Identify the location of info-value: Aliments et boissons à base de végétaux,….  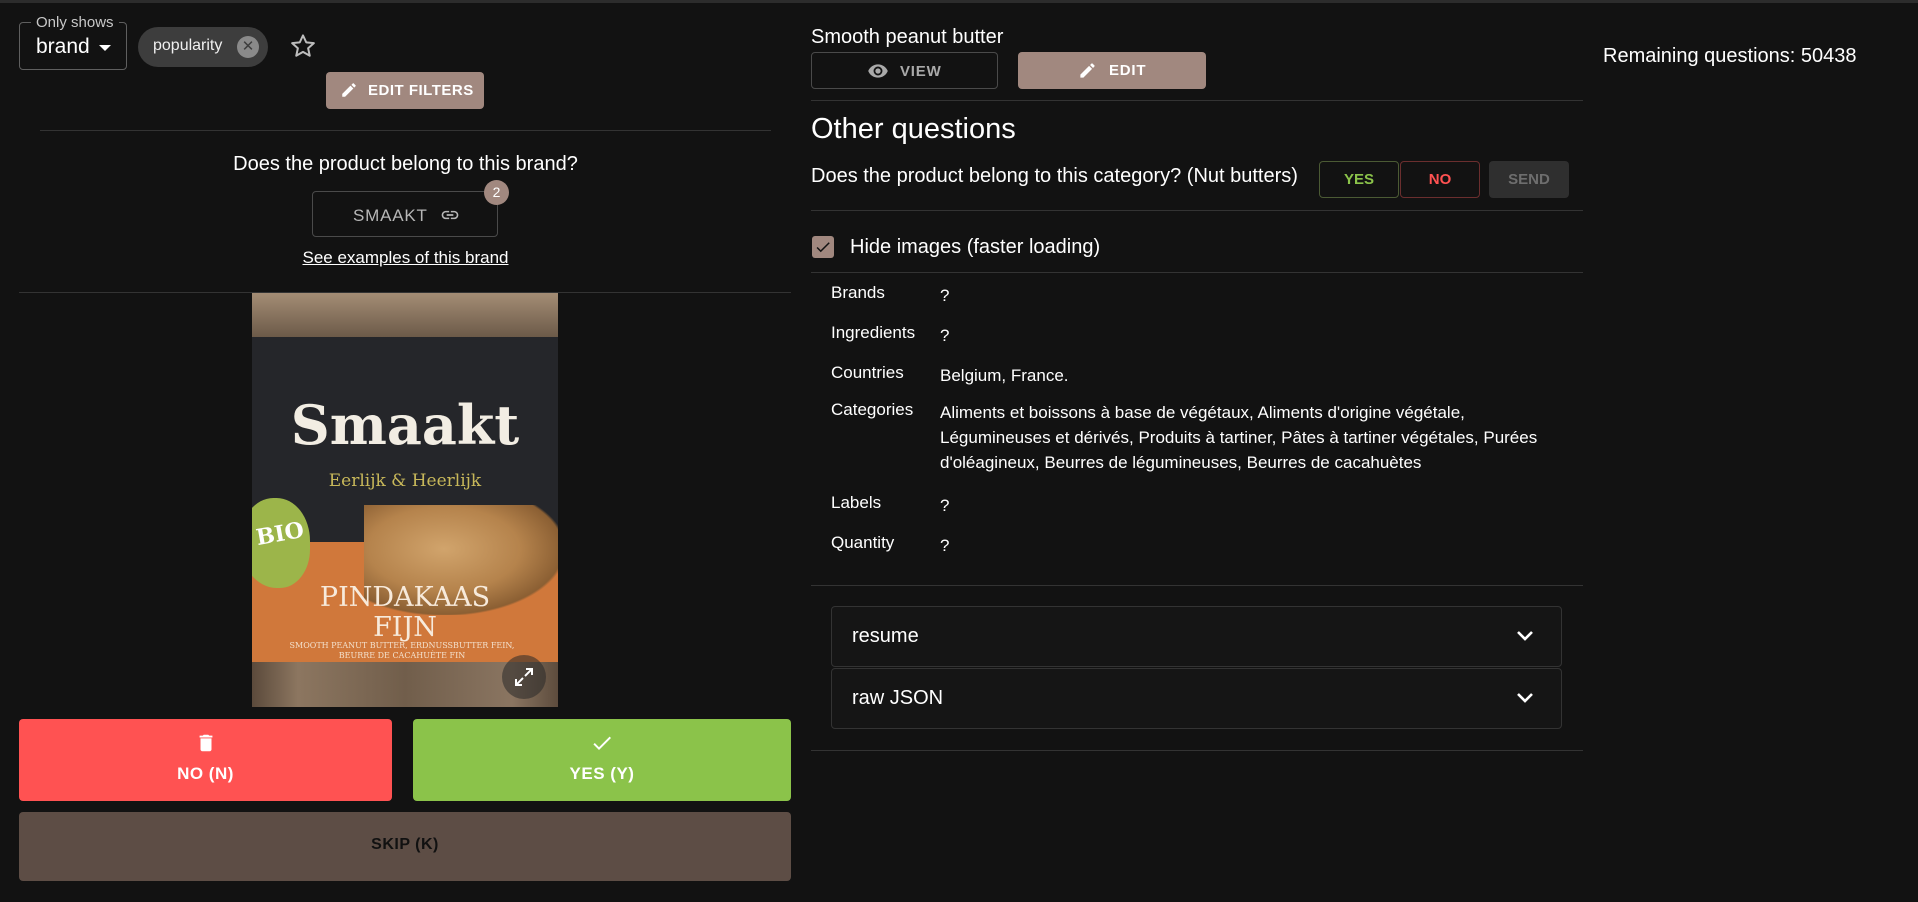
(1239, 437).